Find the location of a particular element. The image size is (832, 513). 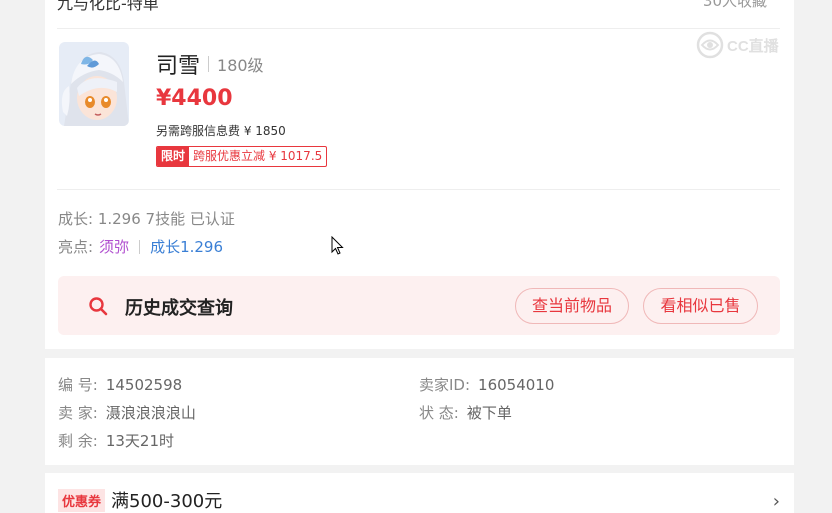

partial-header-row: 九与化比-特单 30人收藏 is located at coordinates (419, 6).